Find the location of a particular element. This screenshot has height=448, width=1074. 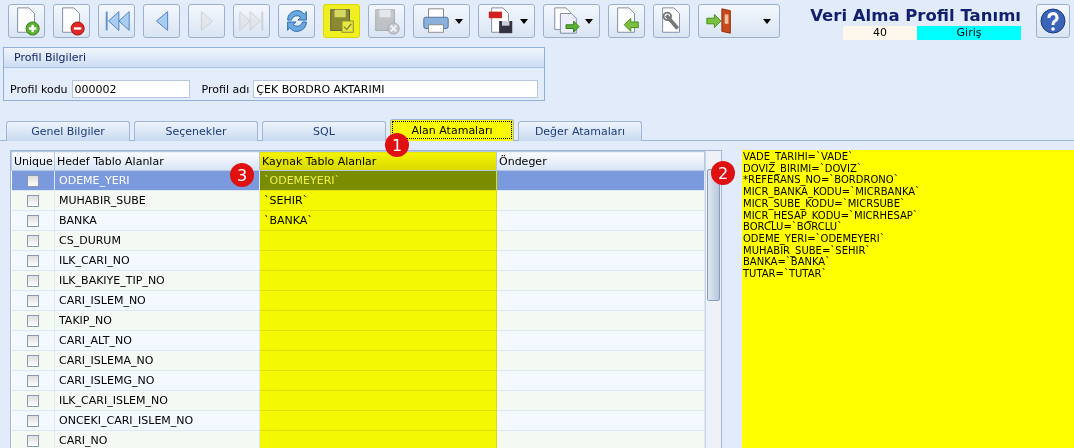

print-button is located at coordinates (441, 21).